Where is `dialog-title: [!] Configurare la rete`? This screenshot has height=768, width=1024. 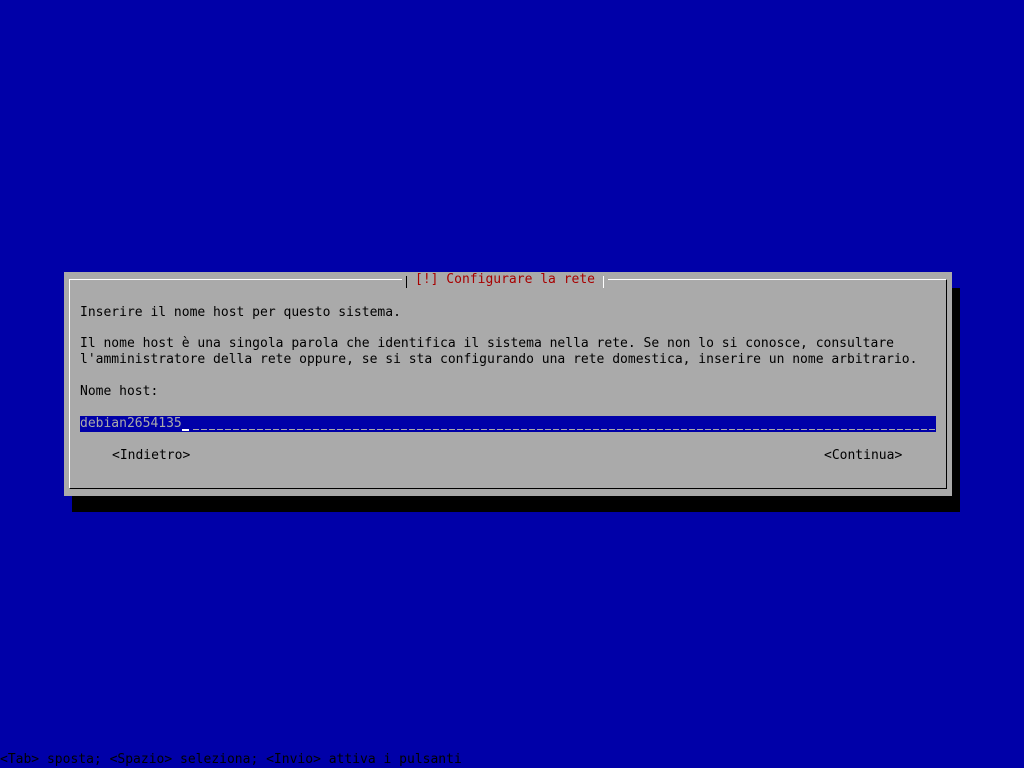
dialog-title: [!] Configurare la rete is located at coordinates (505, 279).